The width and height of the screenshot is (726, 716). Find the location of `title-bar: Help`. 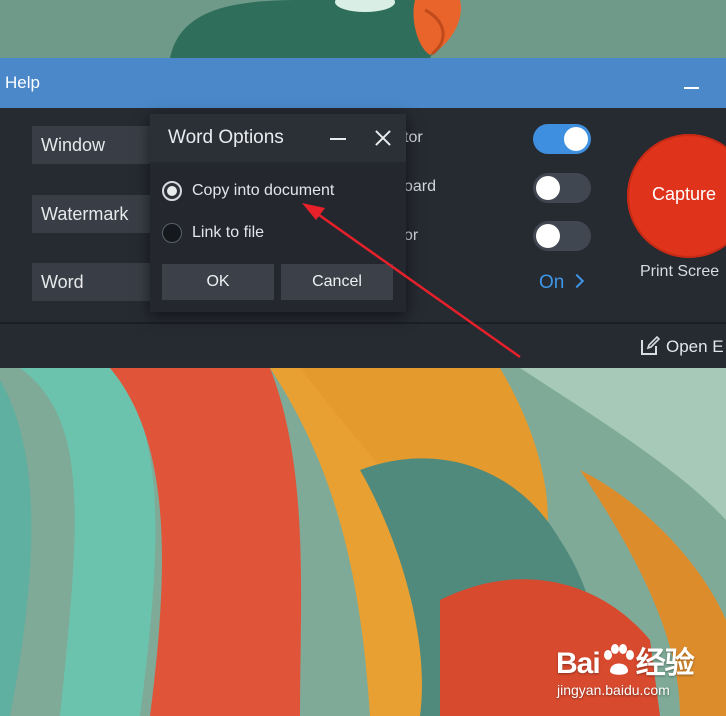

title-bar: Help is located at coordinates (363, 83).